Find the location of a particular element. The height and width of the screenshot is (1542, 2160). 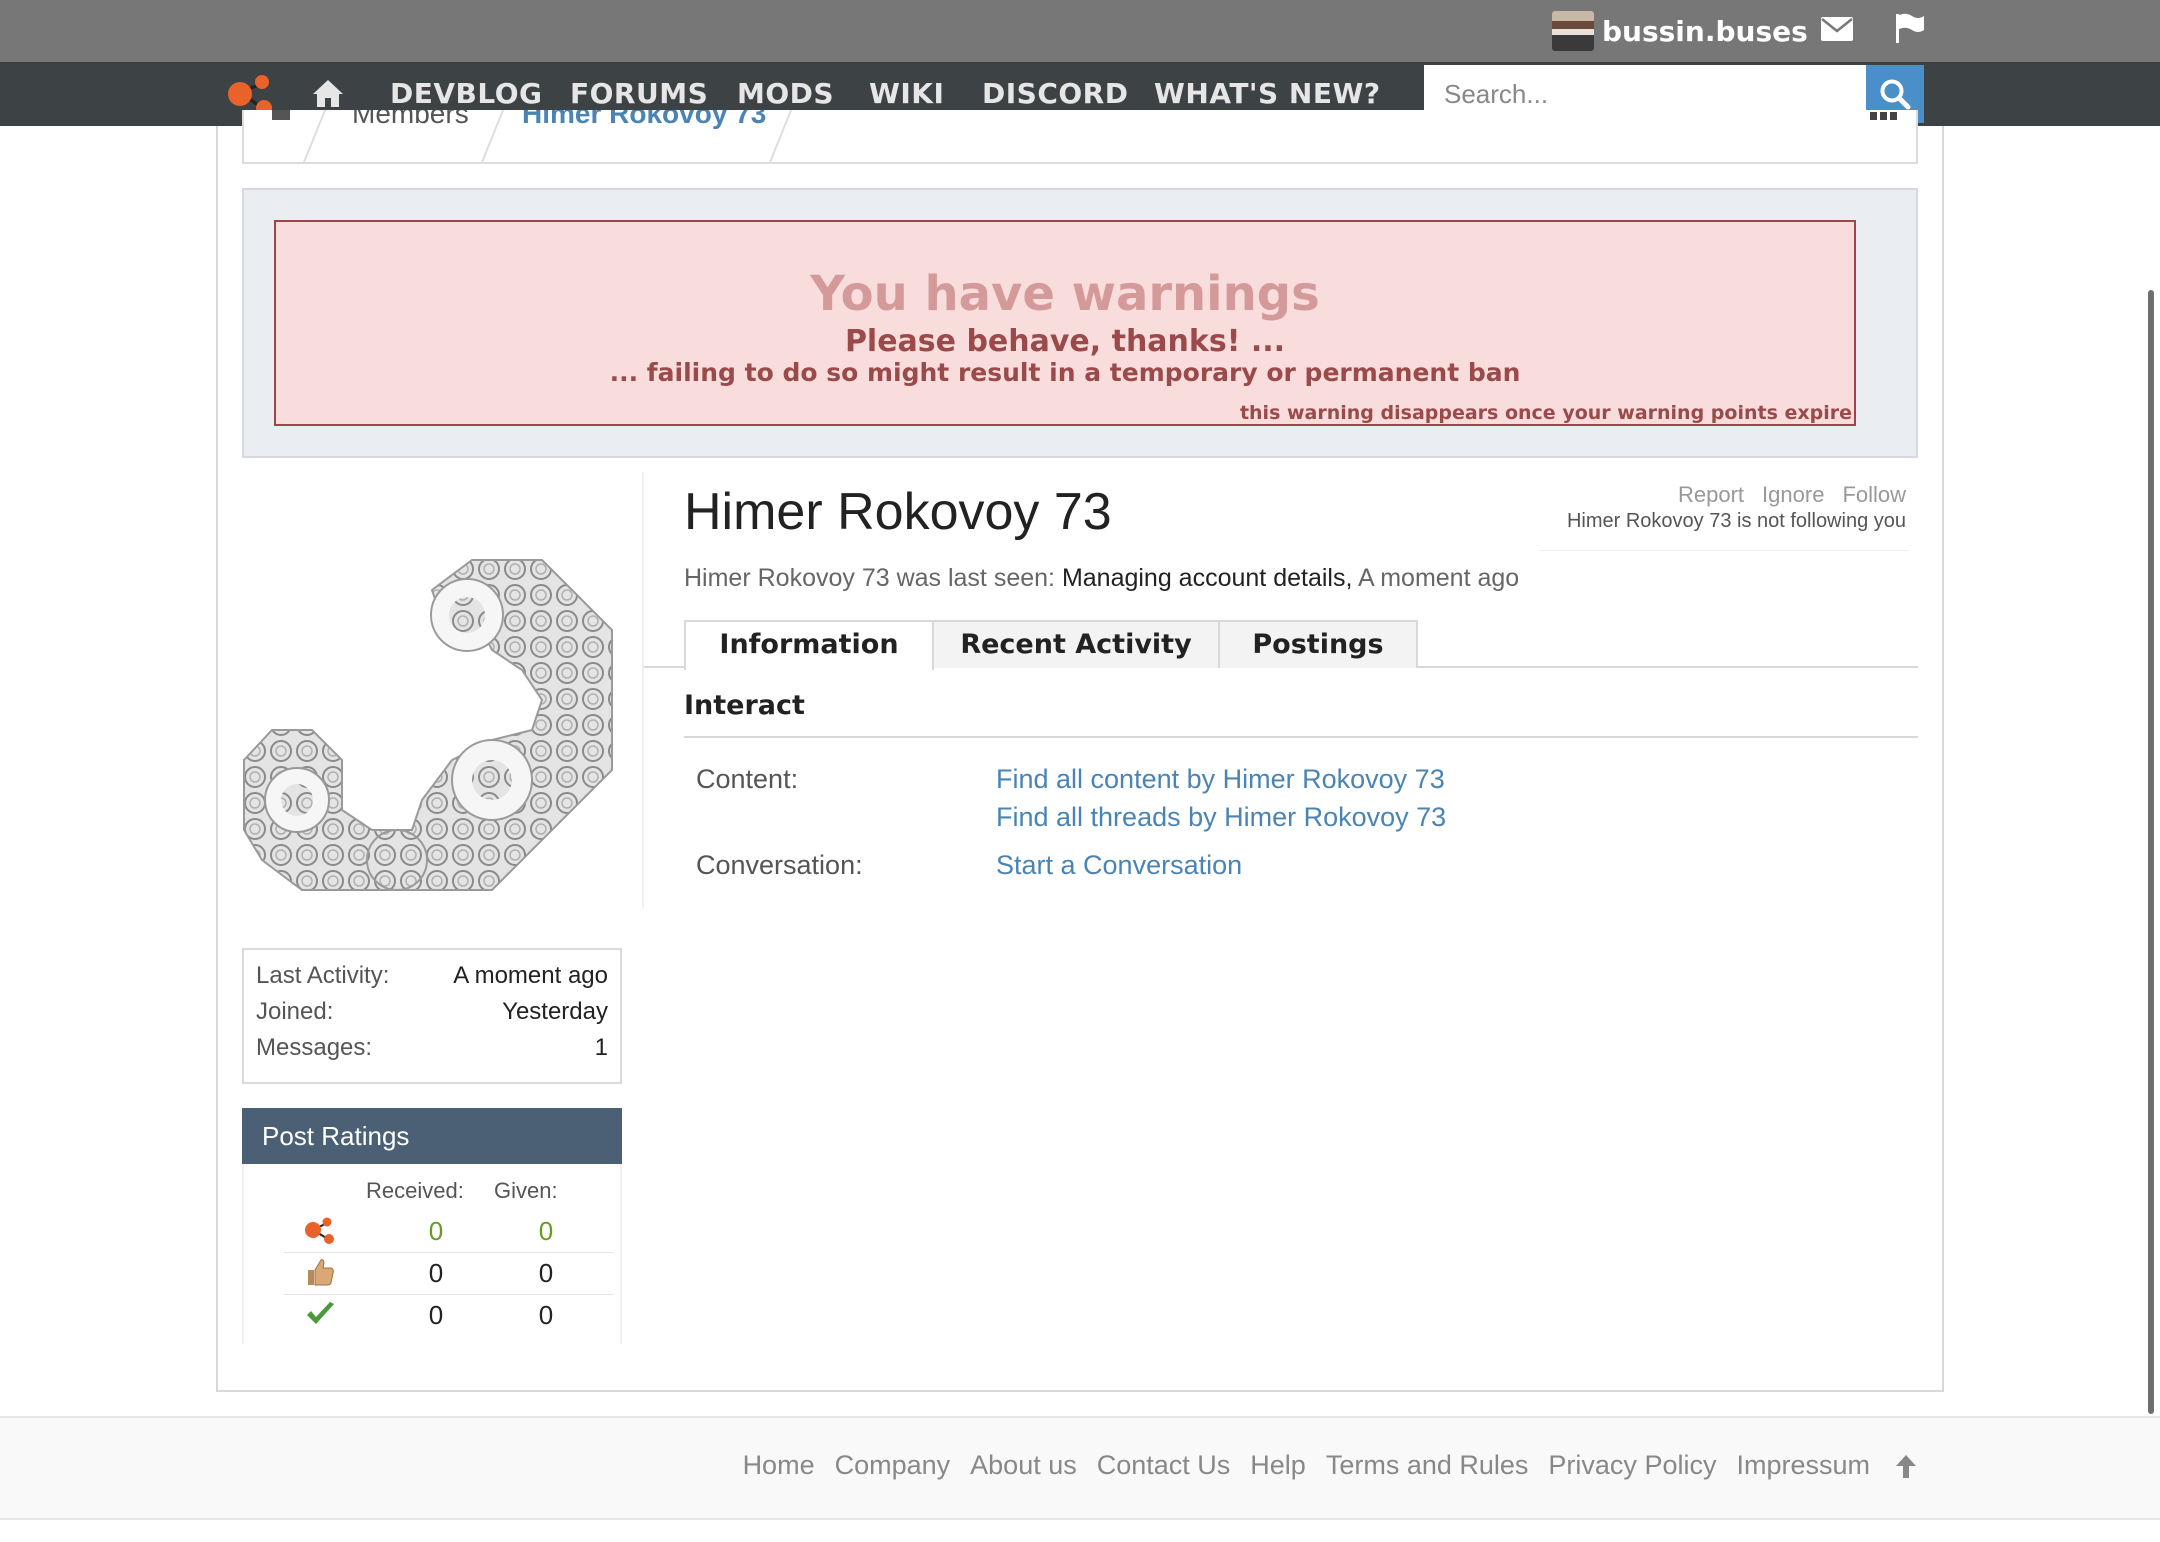

logo-icon is located at coordinates (319, 1230).